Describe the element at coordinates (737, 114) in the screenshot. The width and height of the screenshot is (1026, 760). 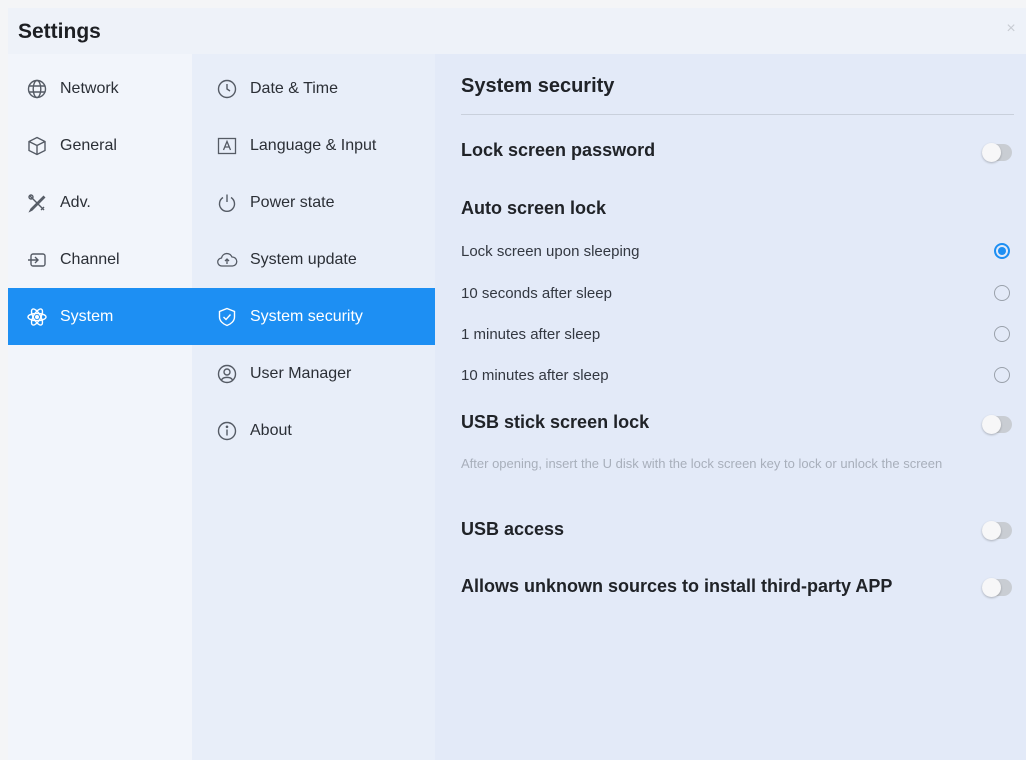
I see `title-divider` at that location.